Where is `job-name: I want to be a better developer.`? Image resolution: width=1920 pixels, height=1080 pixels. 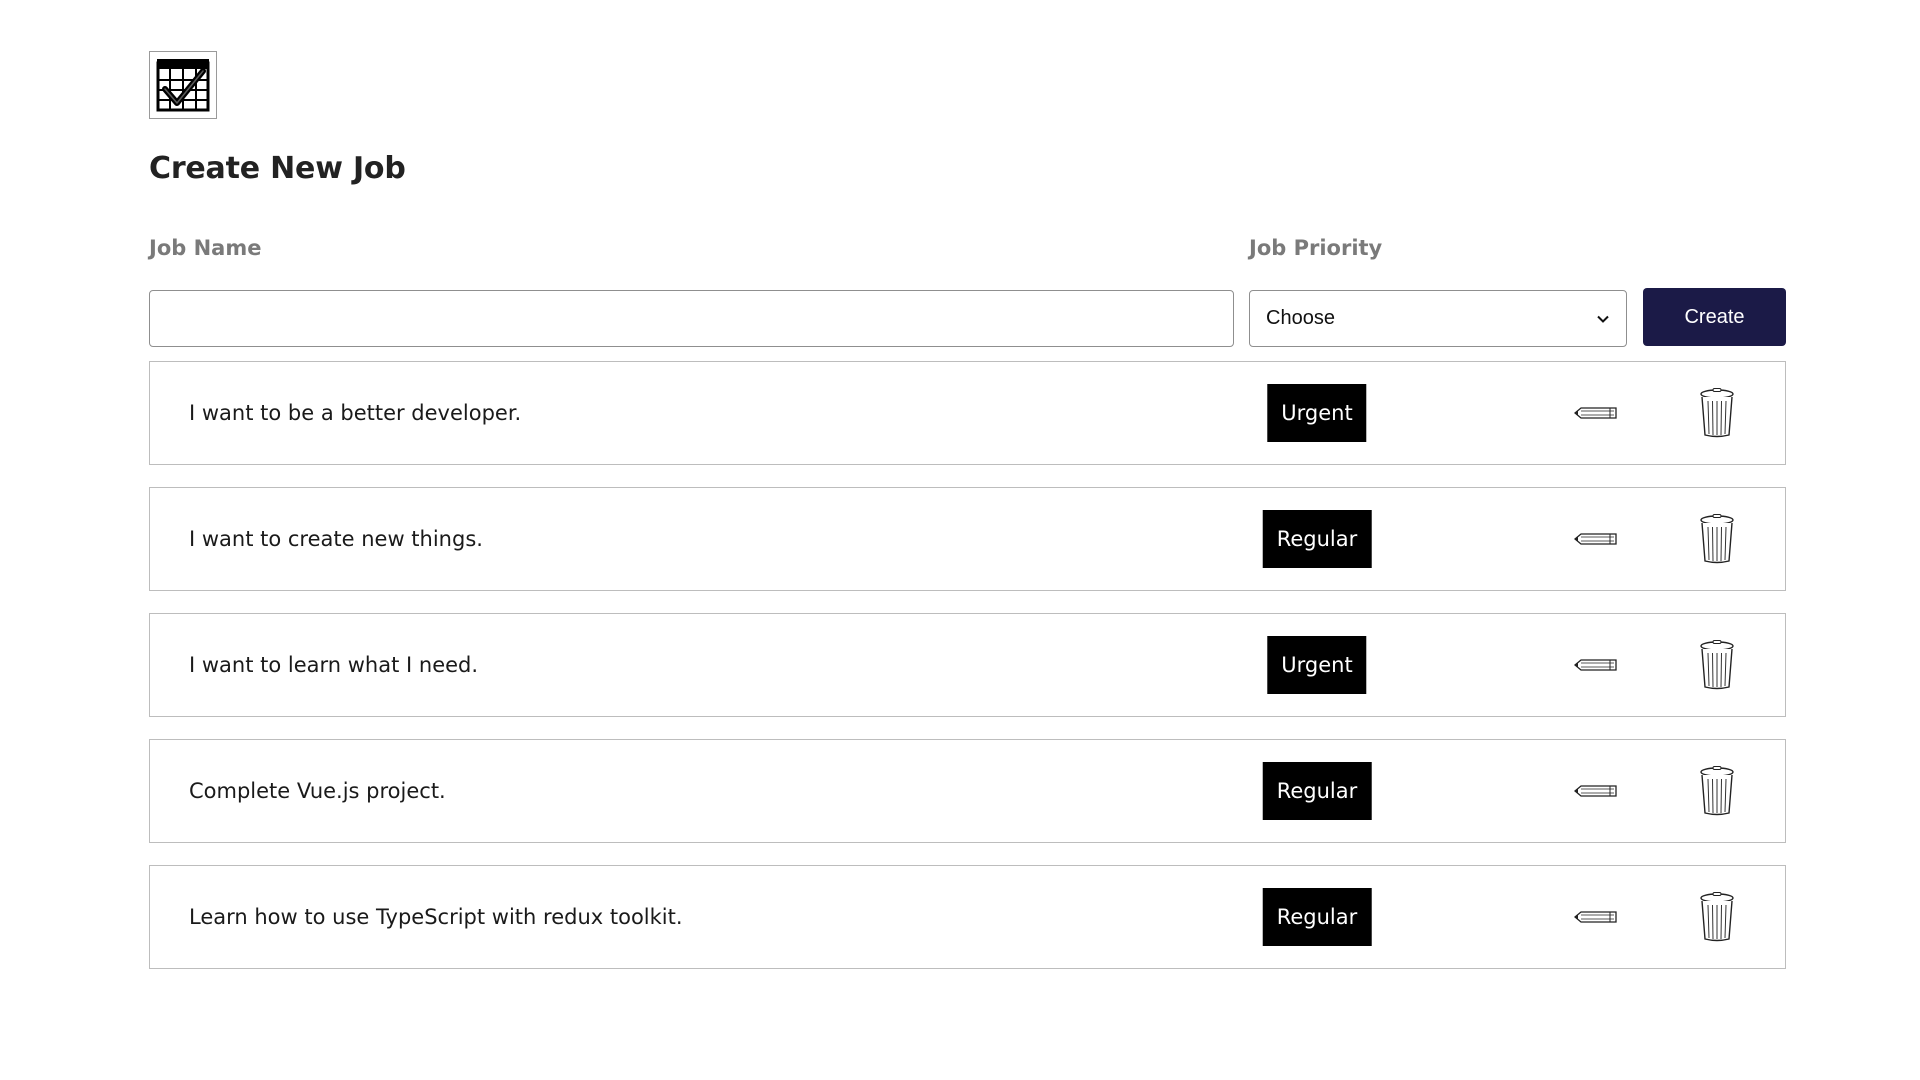 job-name: I want to be a better developer. is located at coordinates (355, 413).